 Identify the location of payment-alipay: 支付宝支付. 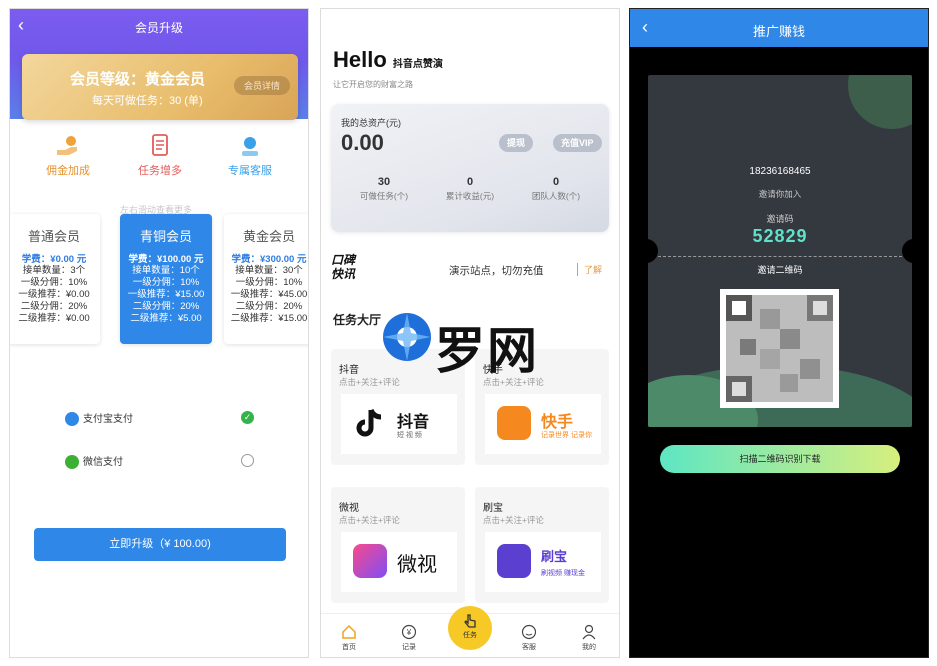
(99, 418).